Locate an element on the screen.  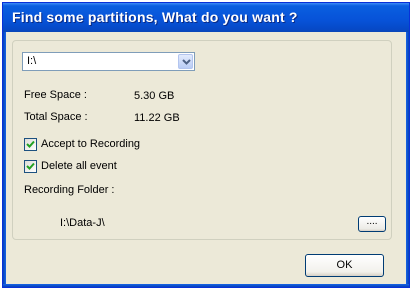
total-space-value: 11.22 GB is located at coordinates (157, 118).